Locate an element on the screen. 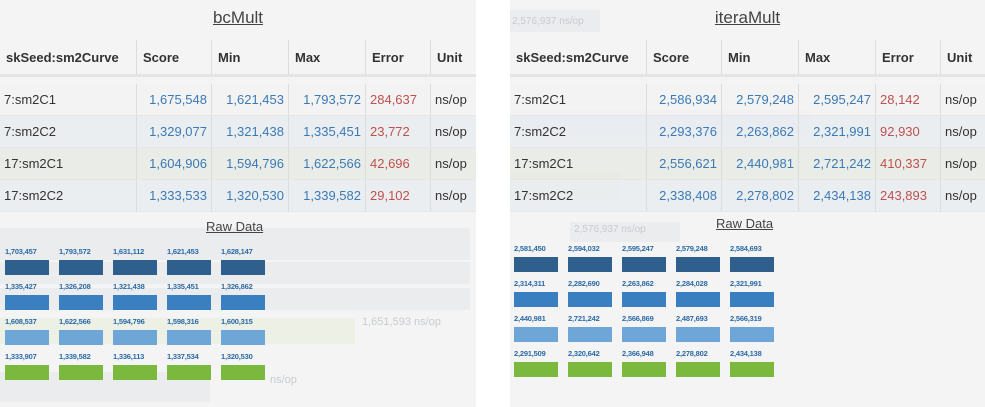 The width and height of the screenshot is (985, 407). raw-data-cell: 2,320,642 is located at coordinates (591, 362).